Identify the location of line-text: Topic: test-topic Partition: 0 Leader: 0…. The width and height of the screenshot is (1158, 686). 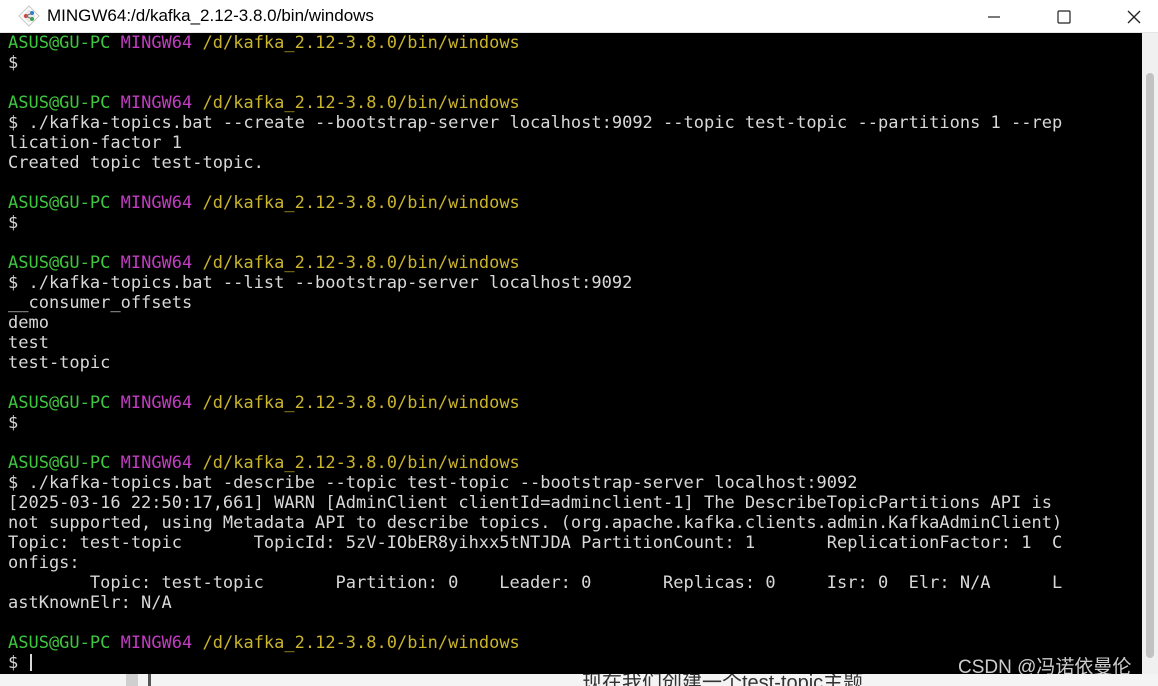
(535, 583).